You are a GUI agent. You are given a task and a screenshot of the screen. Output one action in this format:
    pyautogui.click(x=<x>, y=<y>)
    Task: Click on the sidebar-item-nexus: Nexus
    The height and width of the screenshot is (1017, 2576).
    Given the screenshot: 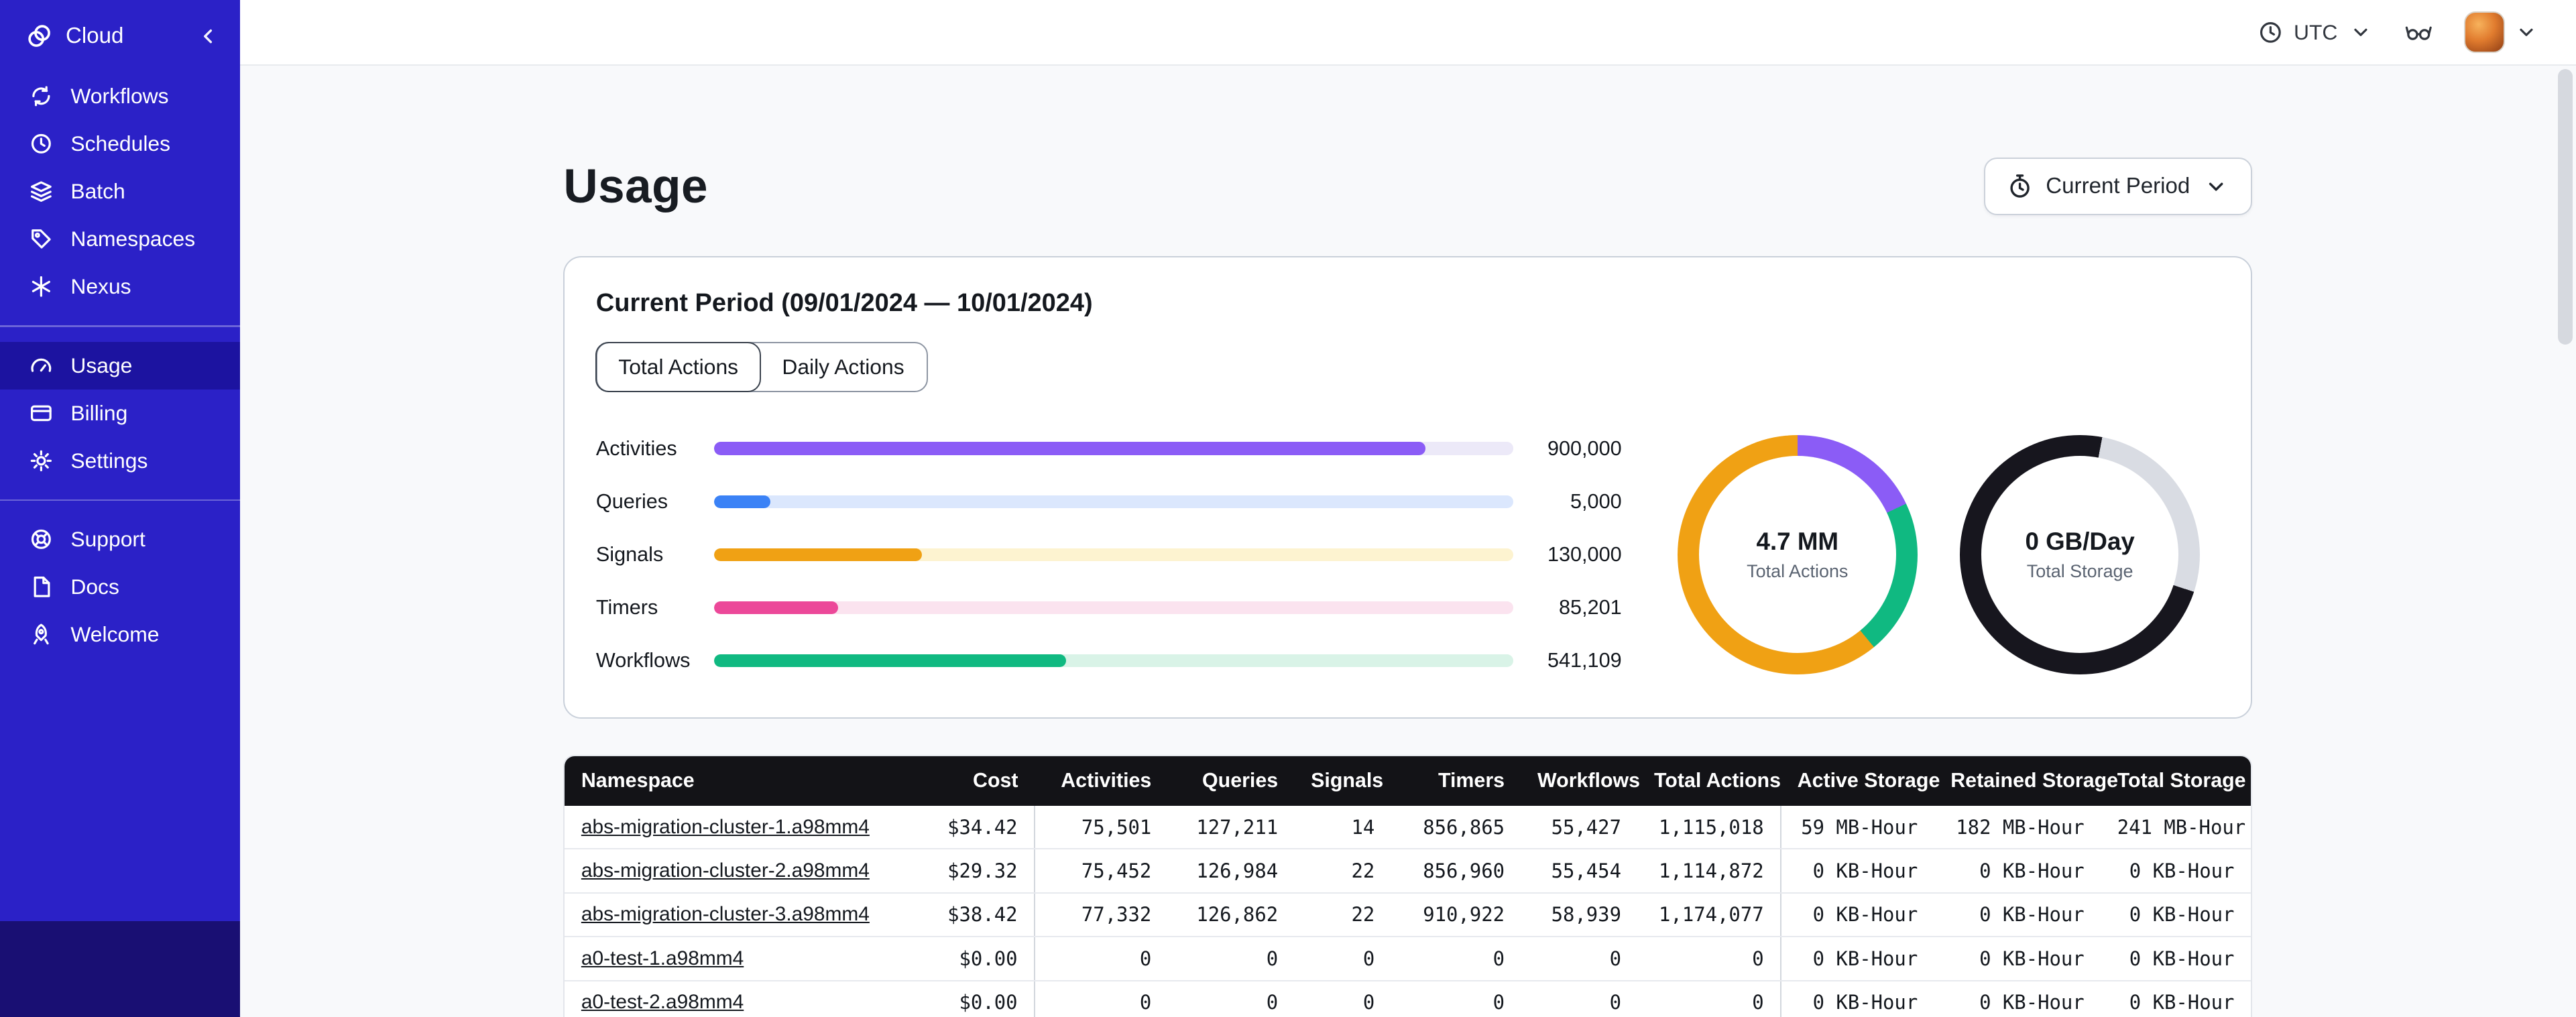 What is the action you would take?
    pyautogui.click(x=120, y=286)
    